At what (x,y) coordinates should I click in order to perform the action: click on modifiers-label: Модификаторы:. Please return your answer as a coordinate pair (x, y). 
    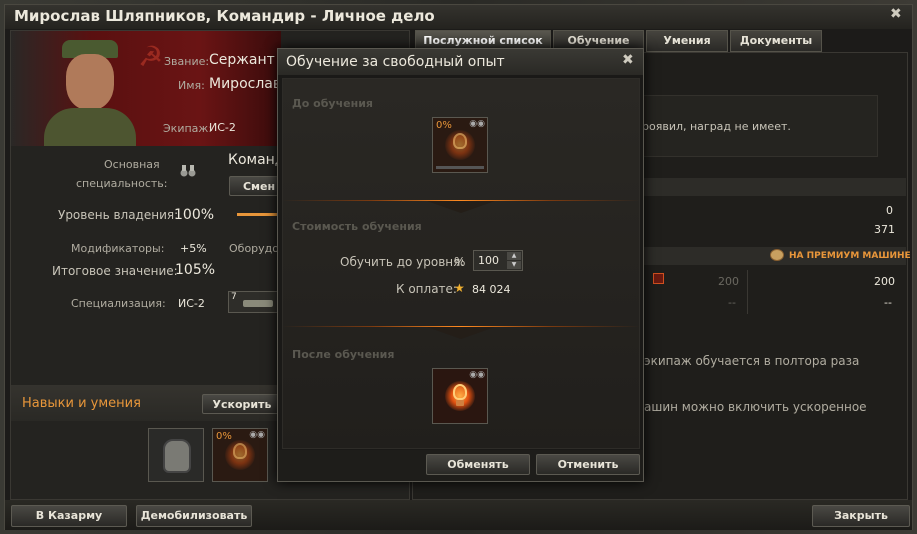
    Looking at the image, I should click on (118, 248).